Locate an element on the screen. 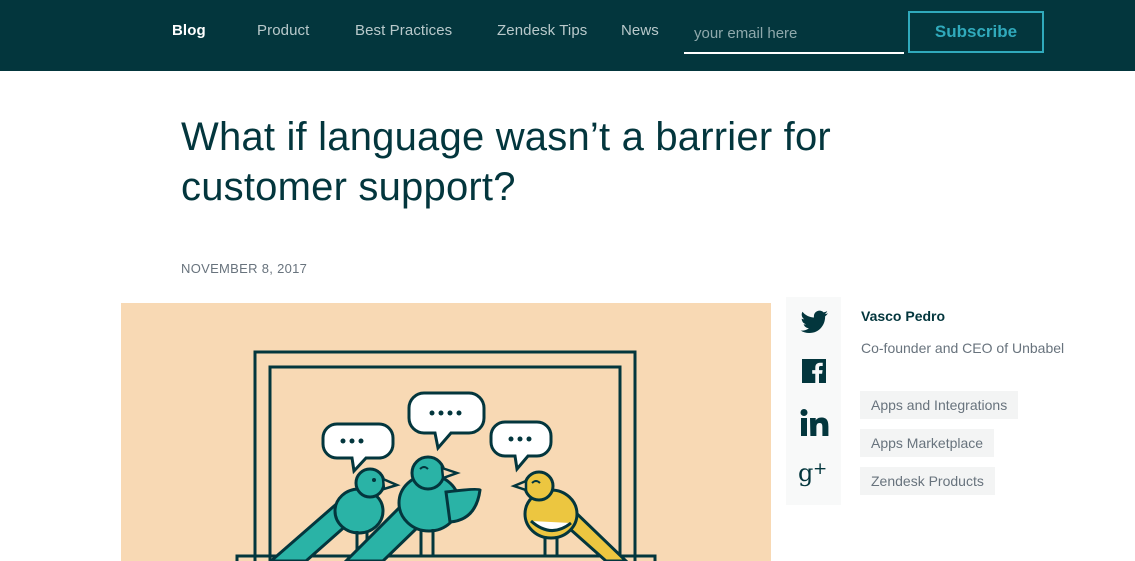  speech-bubble-center is located at coordinates (446, 421).